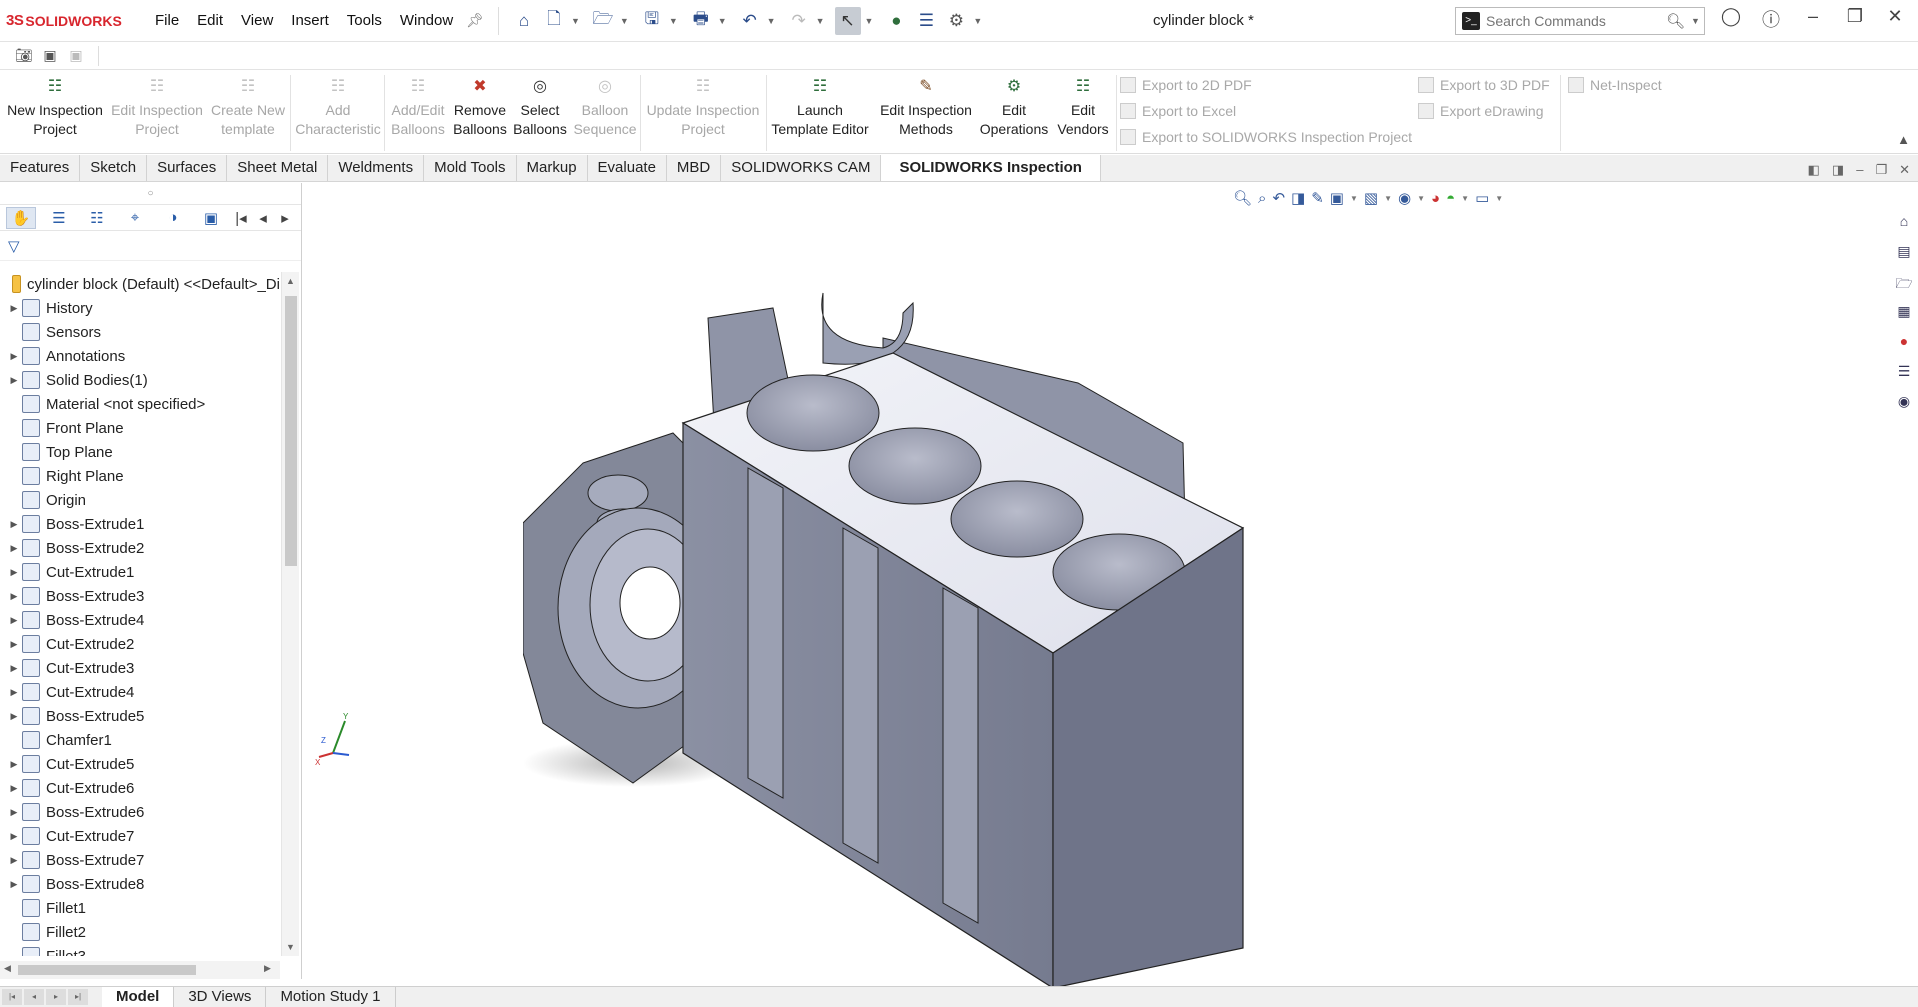 Image resolution: width=1918 pixels, height=1007 pixels. What do you see at coordinates (1580, 21) in the screenshot?
I see `search-commands-box: >_ 🔍︎ ▼` at bounding box center [1580, 21].